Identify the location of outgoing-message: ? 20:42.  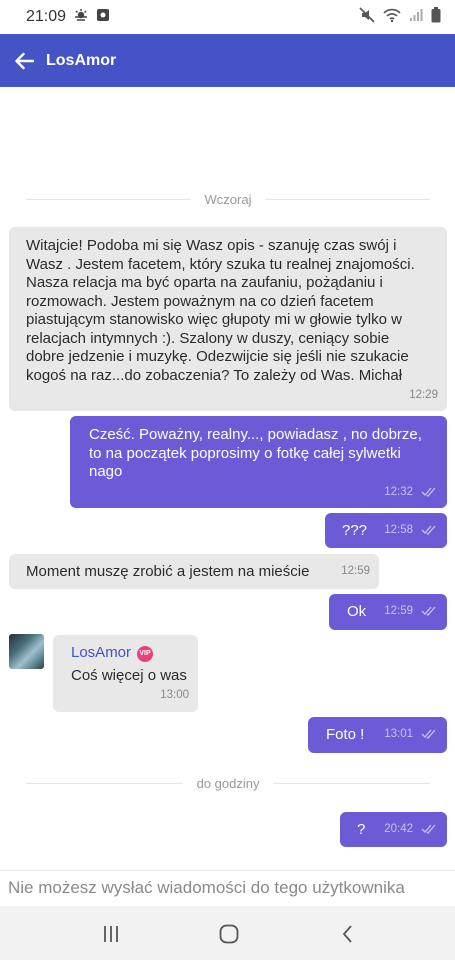
(393, 829).